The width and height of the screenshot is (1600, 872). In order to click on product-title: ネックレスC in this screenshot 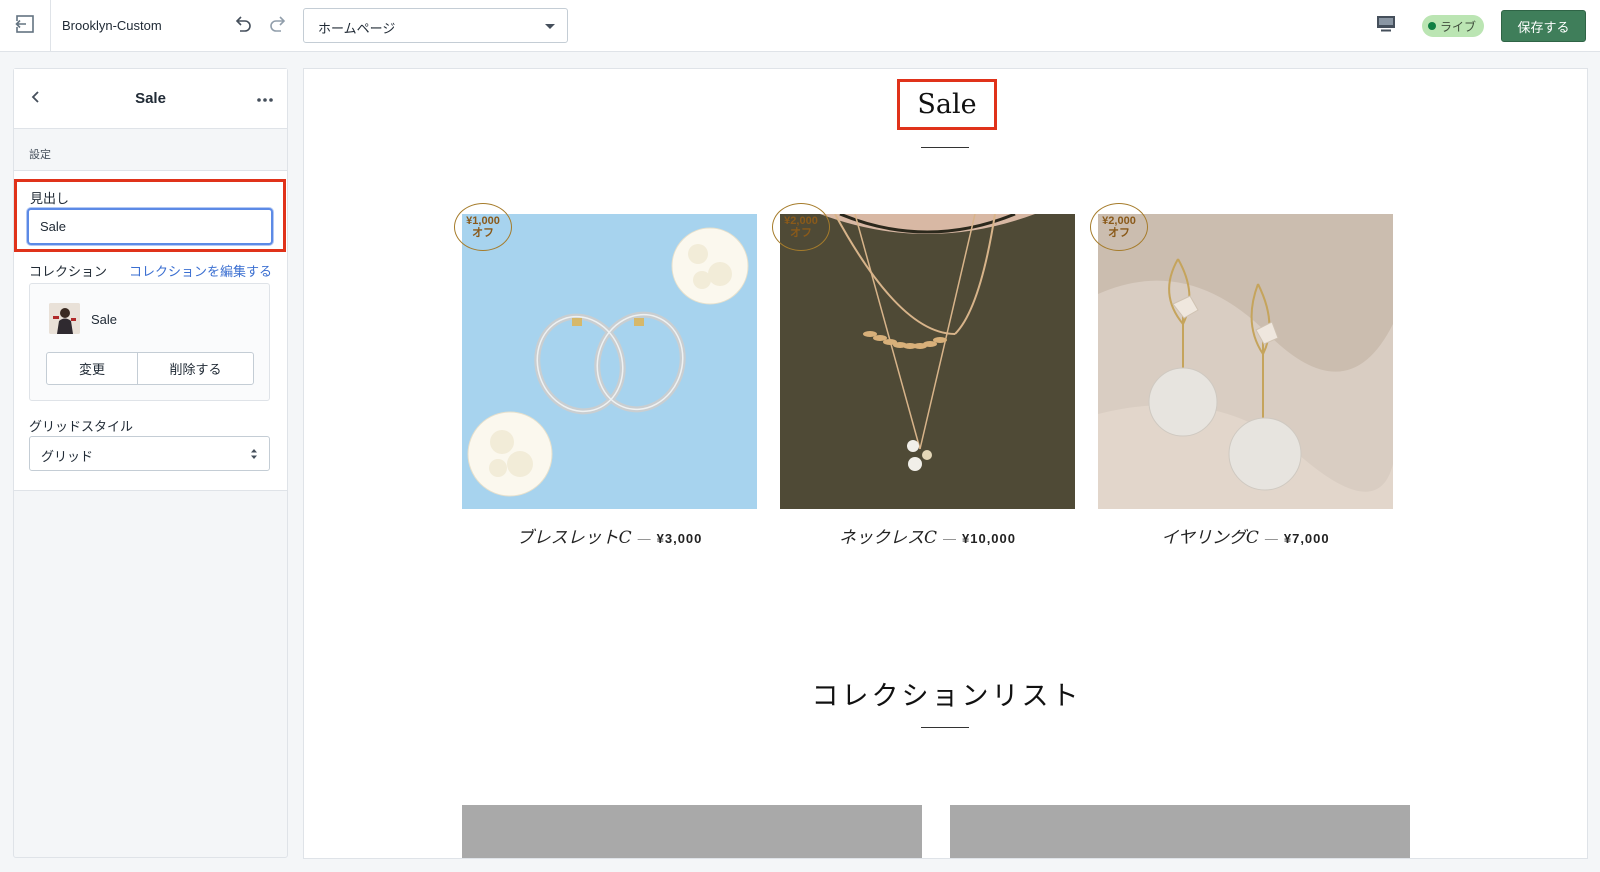, I will do `click(888, 538)`.